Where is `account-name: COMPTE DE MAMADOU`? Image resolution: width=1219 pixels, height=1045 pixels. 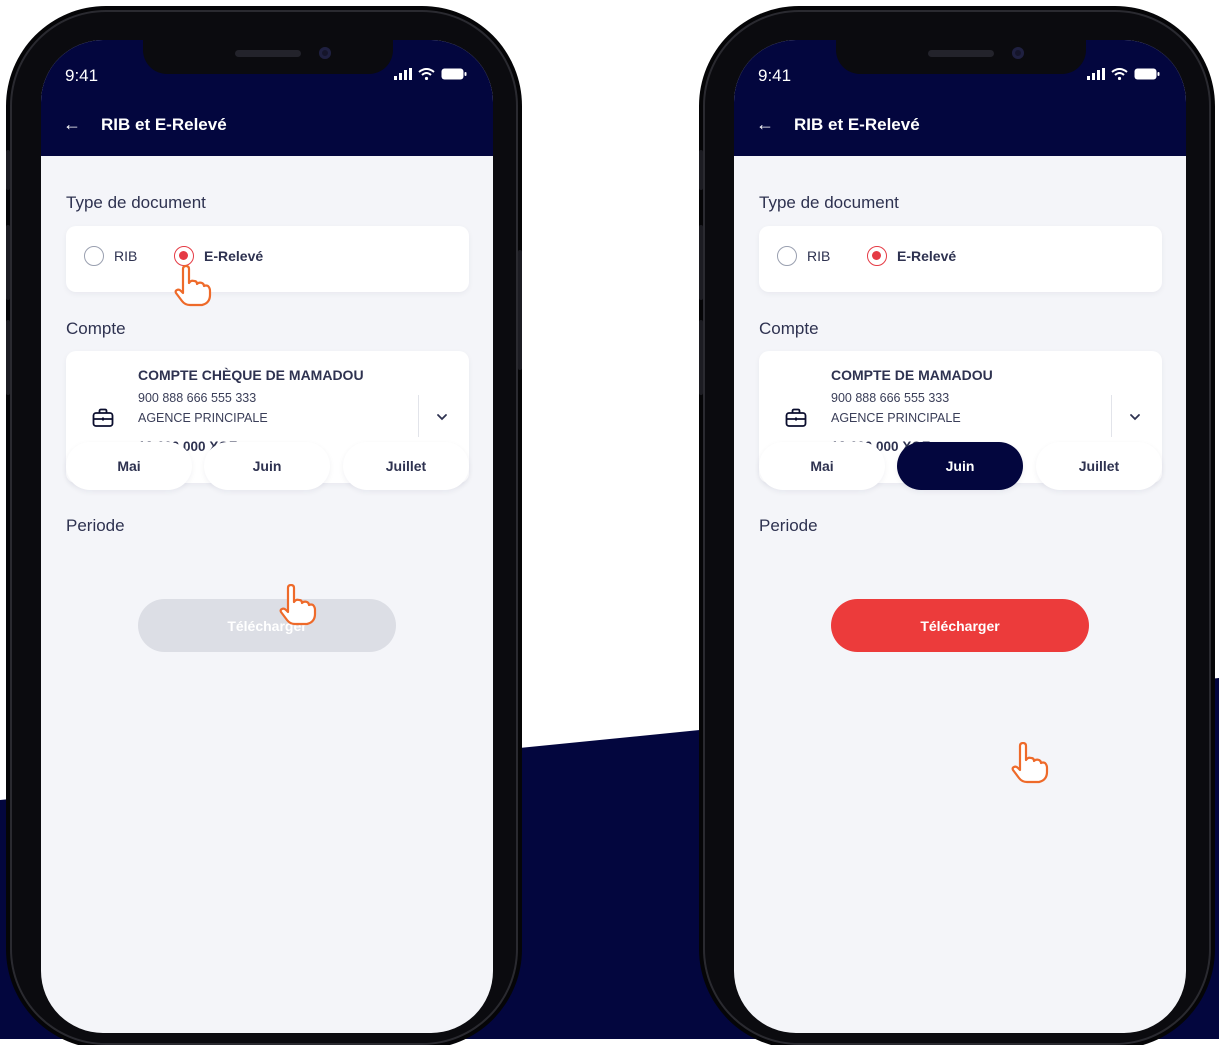 account-name: COMPTE DE MAMADOU is located at coordinates (912, 375).